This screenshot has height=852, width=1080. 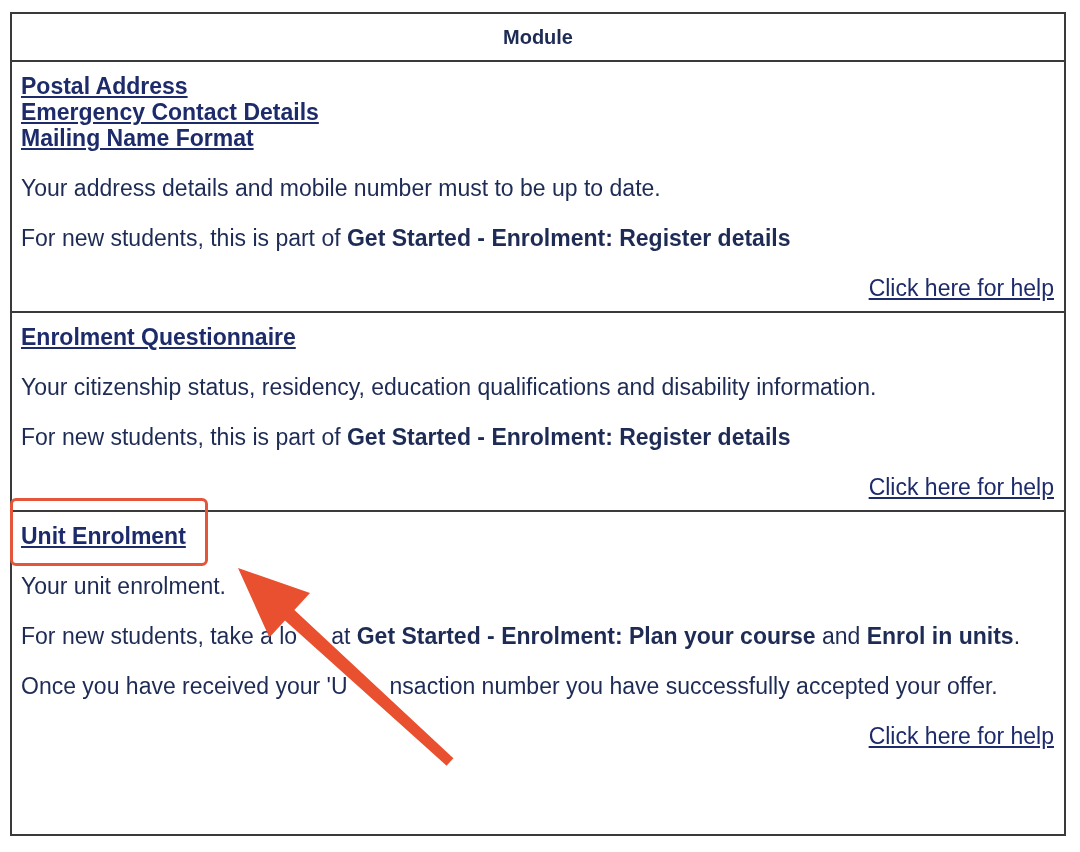 What do you see at coordinates (676, 636) in the screenshot?
I see `paragraph-text: at Get Started - Enrolment: Plan your course and Enrol in units.` at bounding box center [676, 636].